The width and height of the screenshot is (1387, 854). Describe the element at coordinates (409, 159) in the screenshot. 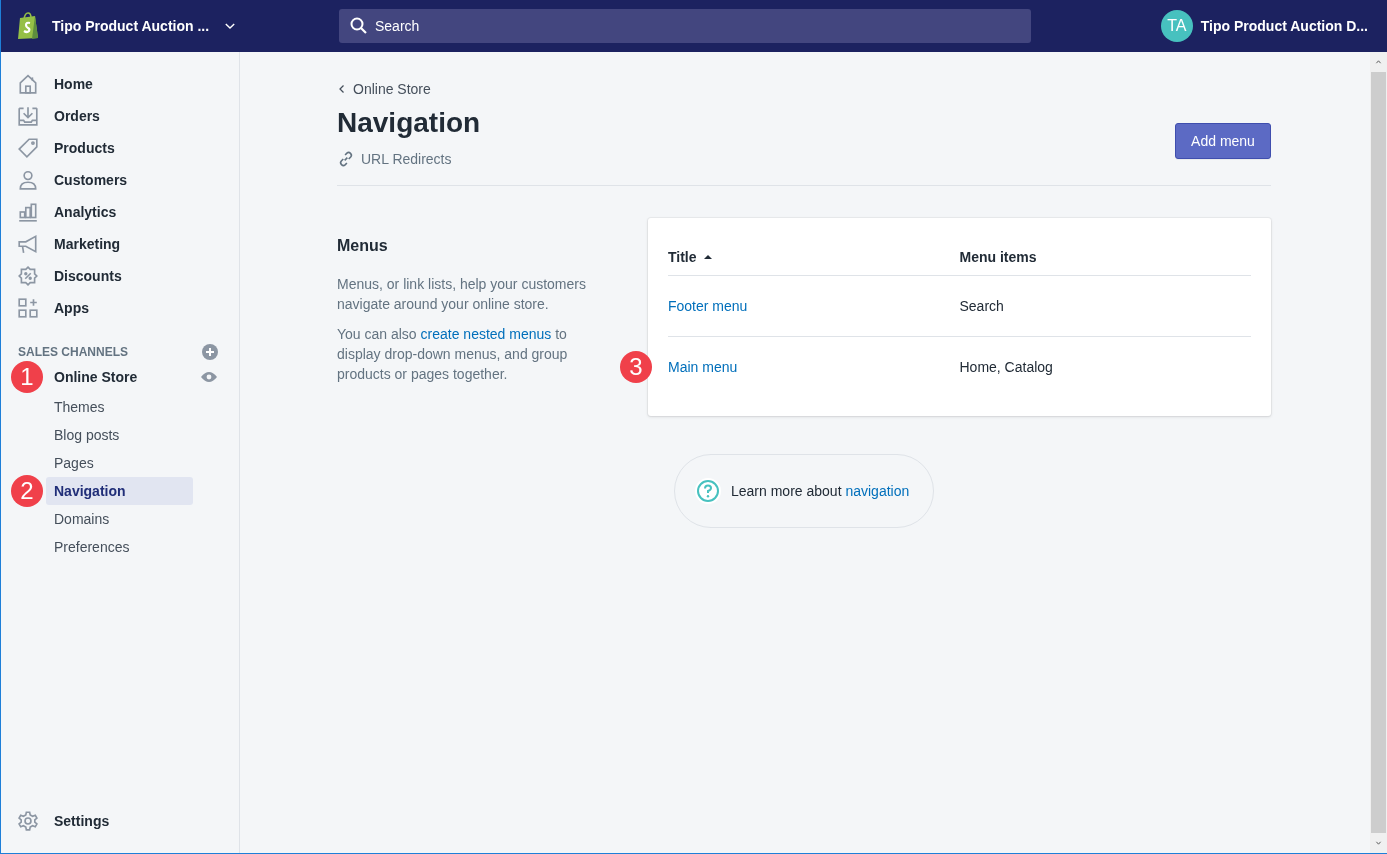

I see `url-redirects-link: URL Redirects` at that location.